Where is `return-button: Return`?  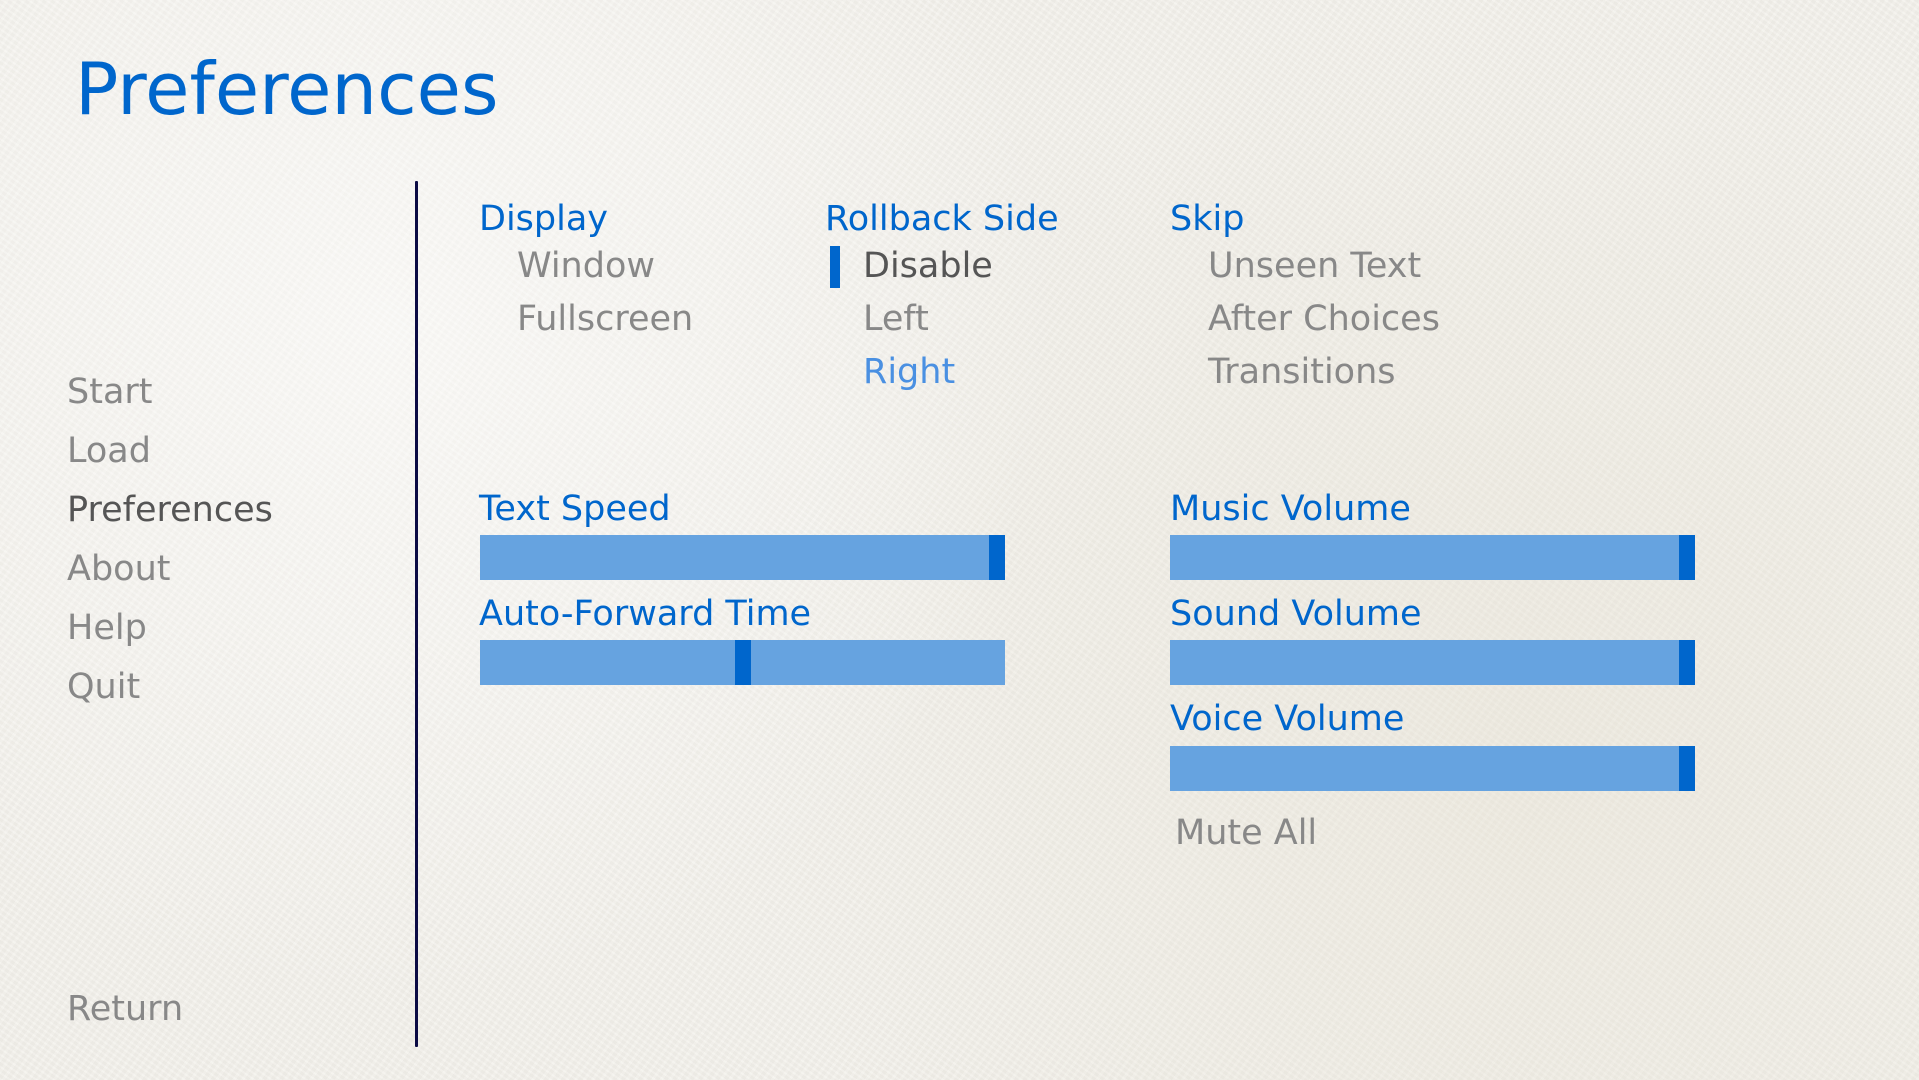
return-button: Return is located at coordinates (125, 1009).